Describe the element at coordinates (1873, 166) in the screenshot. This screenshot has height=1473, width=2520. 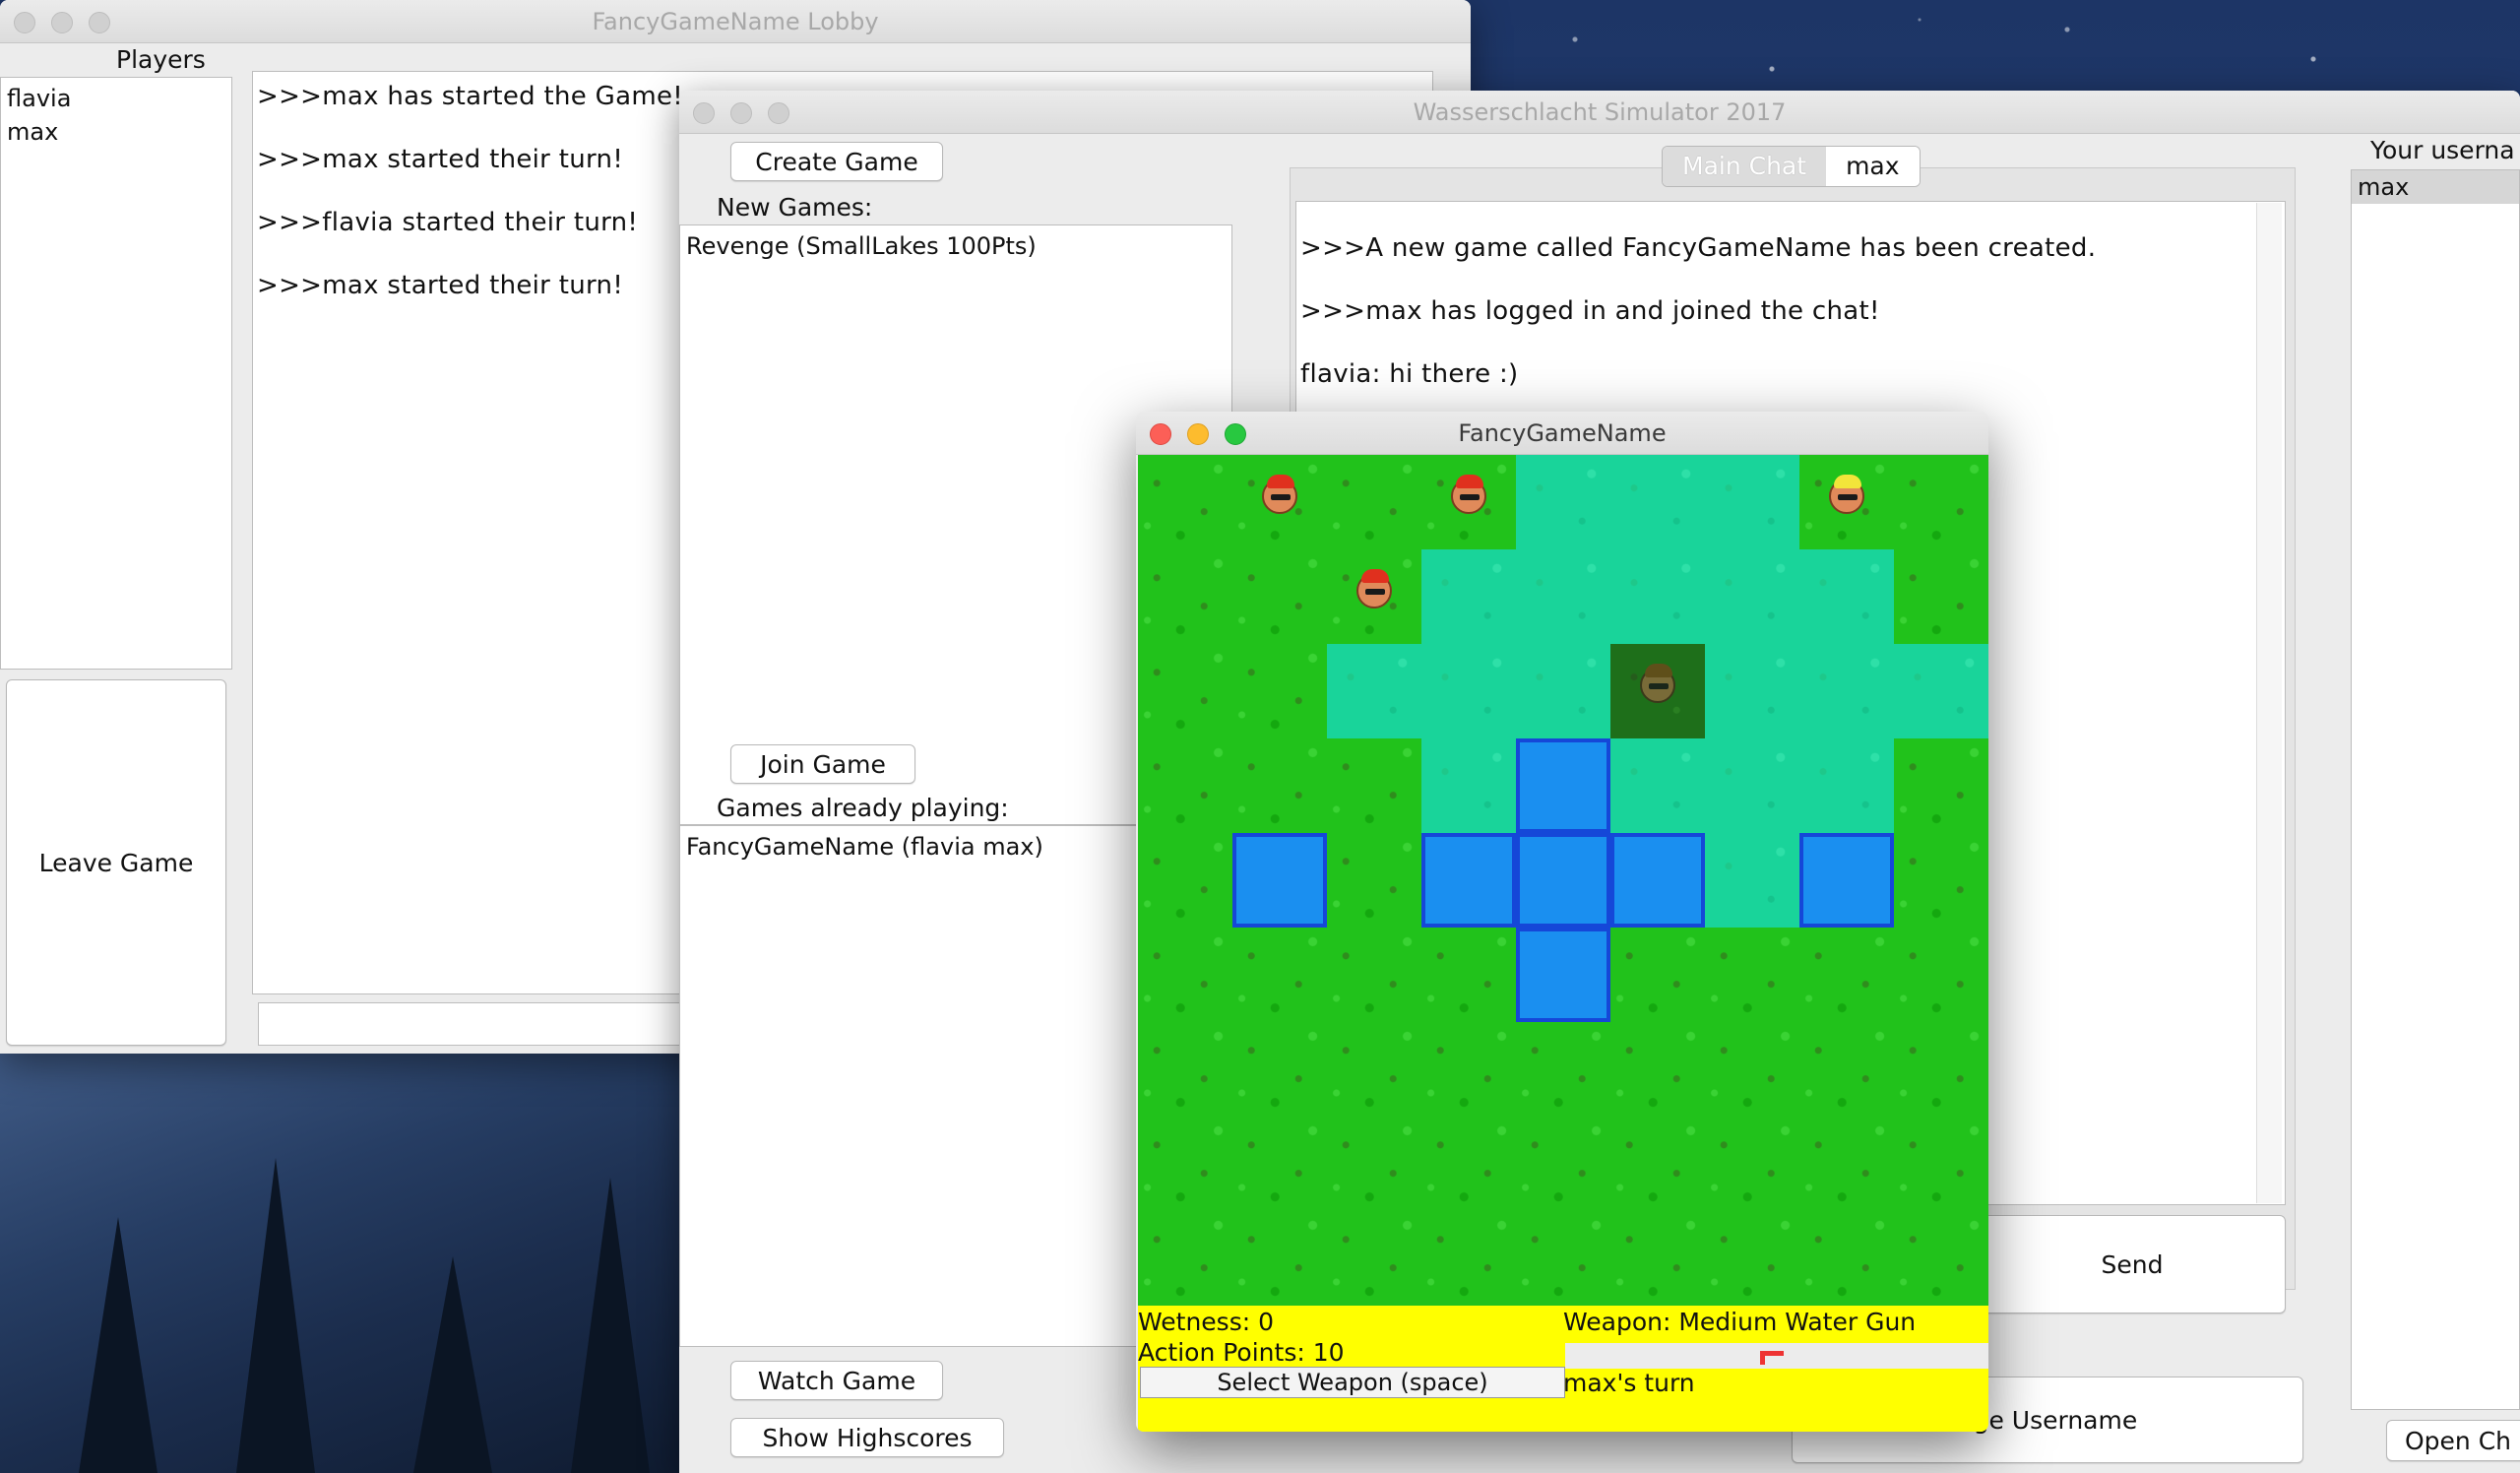
I see `tab-max: max` at that location.